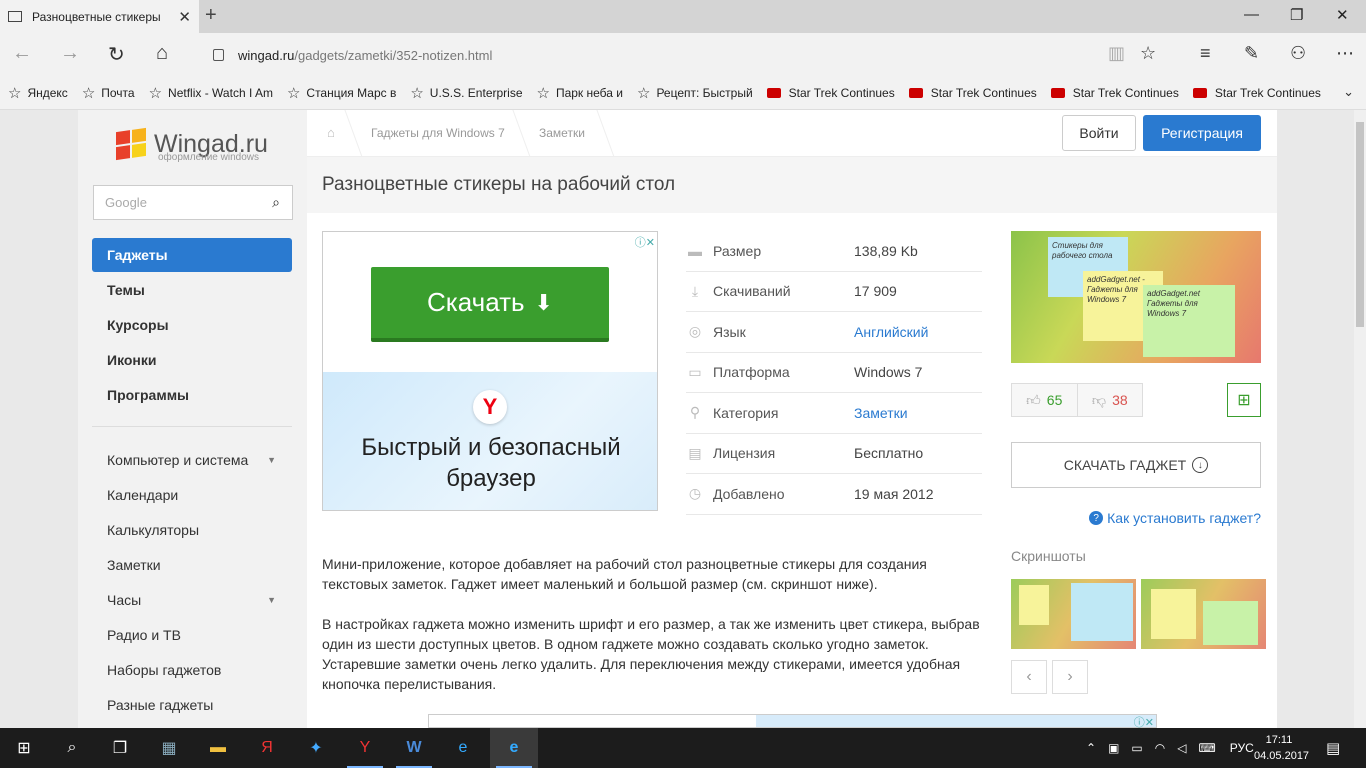  Describe the element at coordinates (22, 53) in the screenshot. I see `back-icon: ←` at that location.